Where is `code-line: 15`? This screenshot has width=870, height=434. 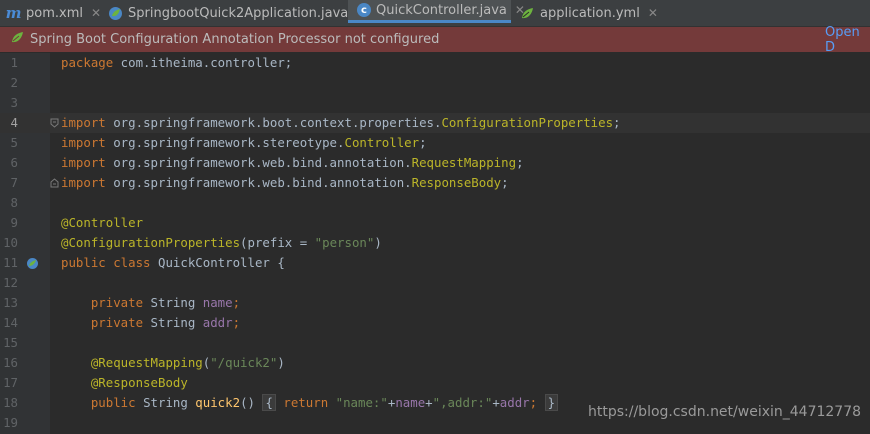
code-line: 15 is located at coordinates (10, 342).